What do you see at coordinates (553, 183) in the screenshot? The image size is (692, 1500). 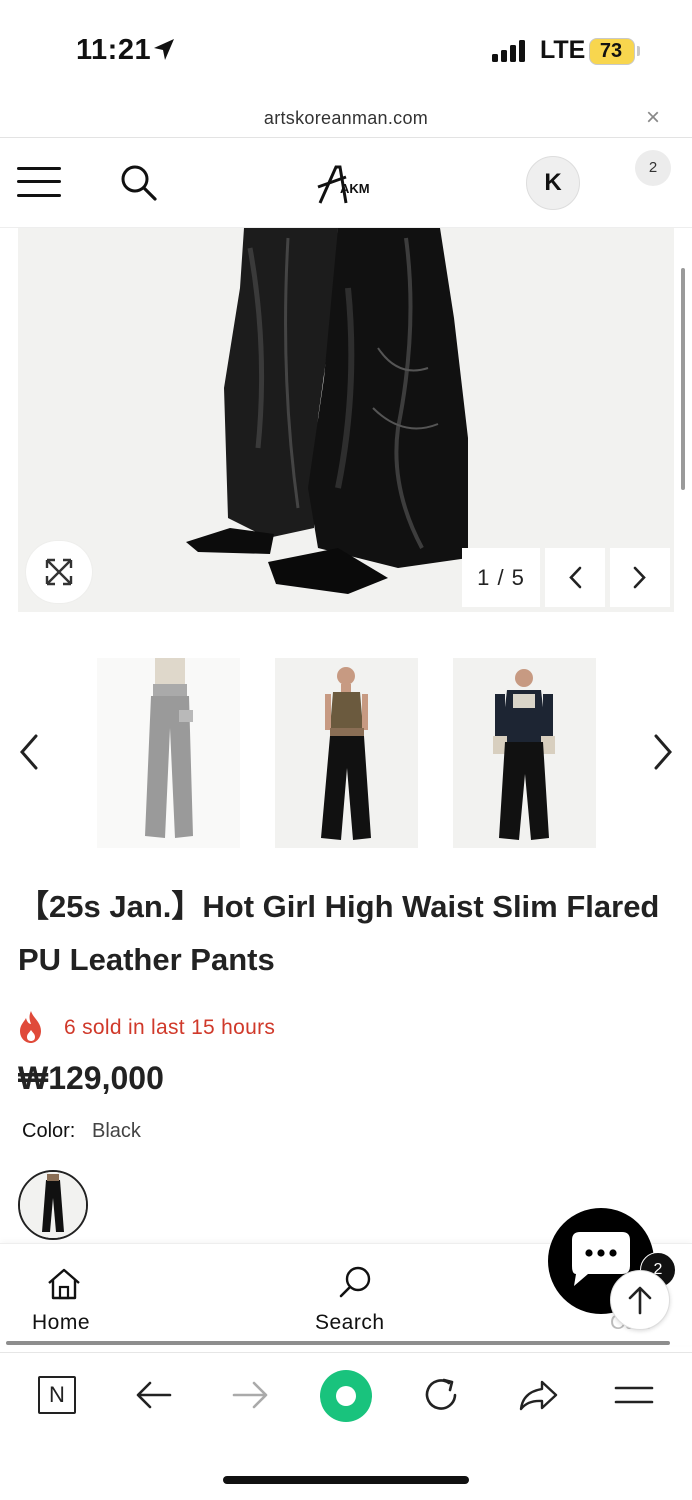 I see `account-avatar: K` at bounding box center [553, 183].